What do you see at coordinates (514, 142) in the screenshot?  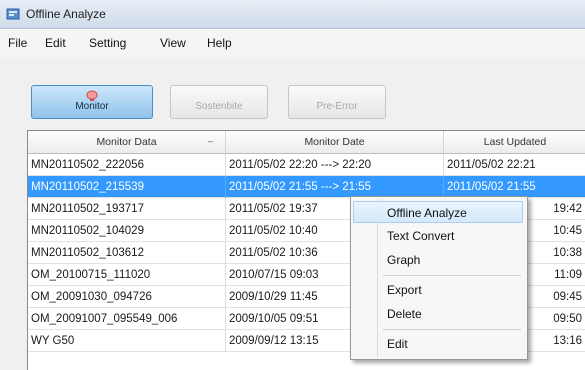 I see `column-header-last-updated: Last Updated` at bounding box center [514, 142].